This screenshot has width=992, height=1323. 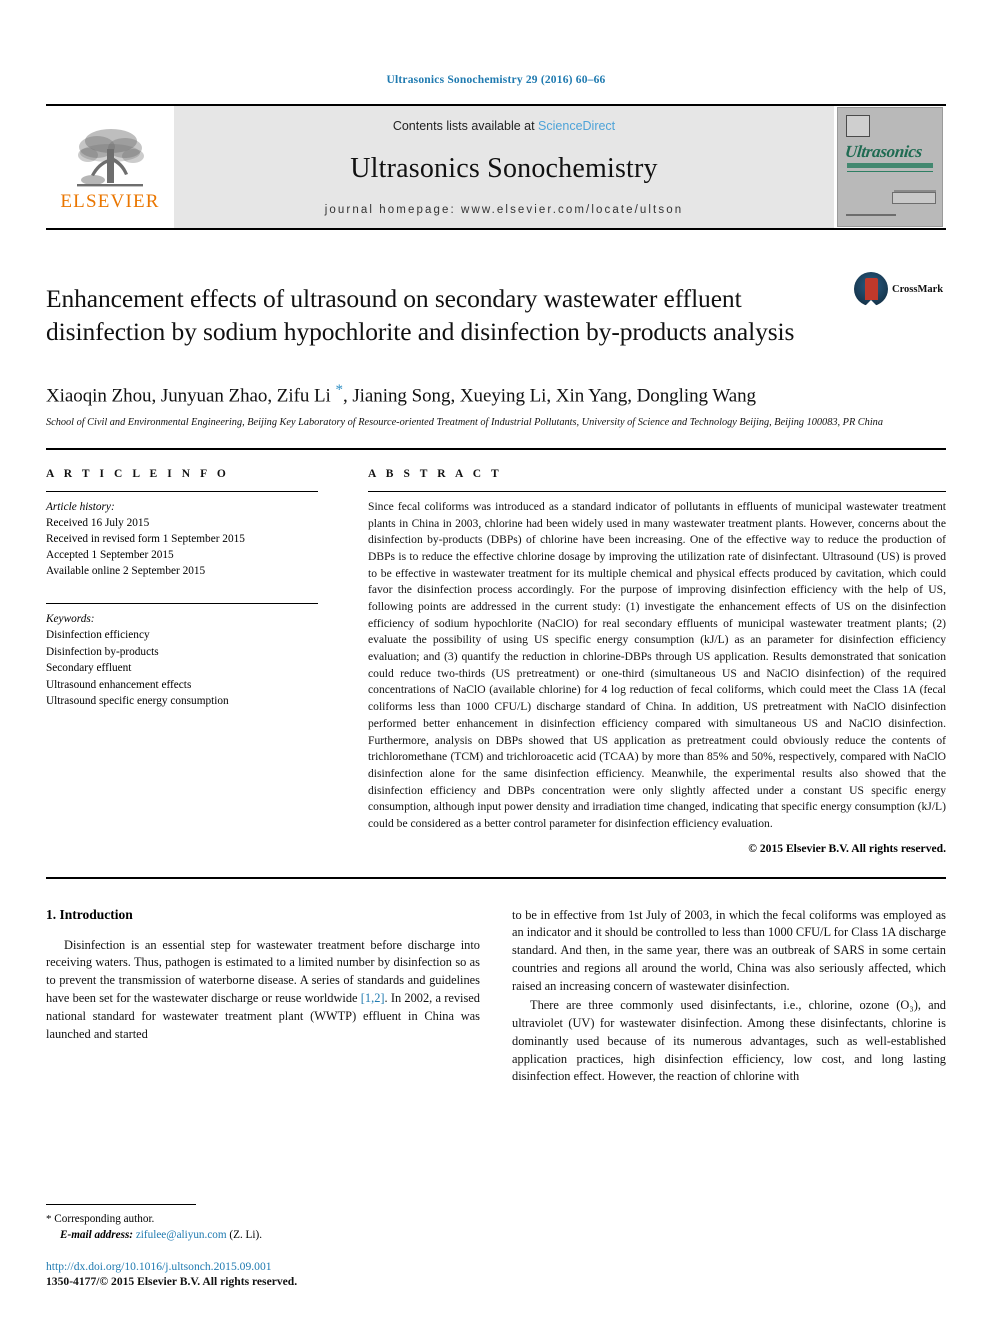 I want to click on crossmark-icon, so click(x=871, y=289).